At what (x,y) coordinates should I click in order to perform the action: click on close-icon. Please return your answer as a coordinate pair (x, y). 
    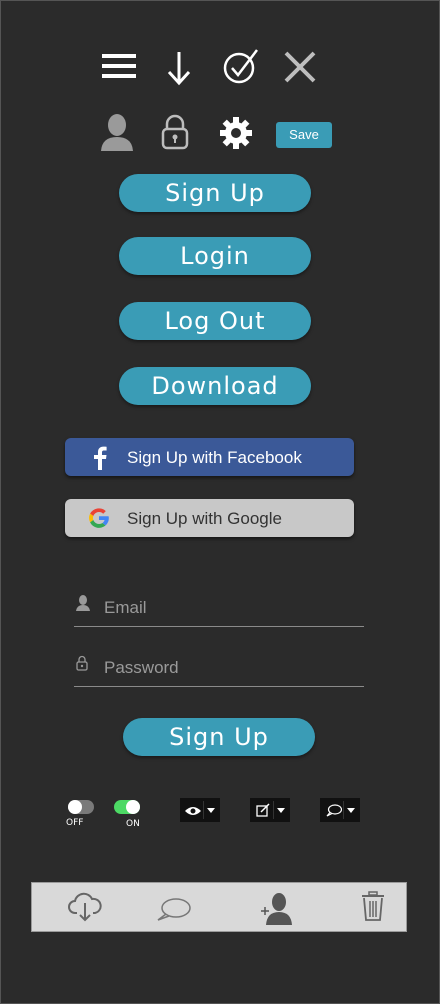
    Looking at the image, I should click on (300, 67).